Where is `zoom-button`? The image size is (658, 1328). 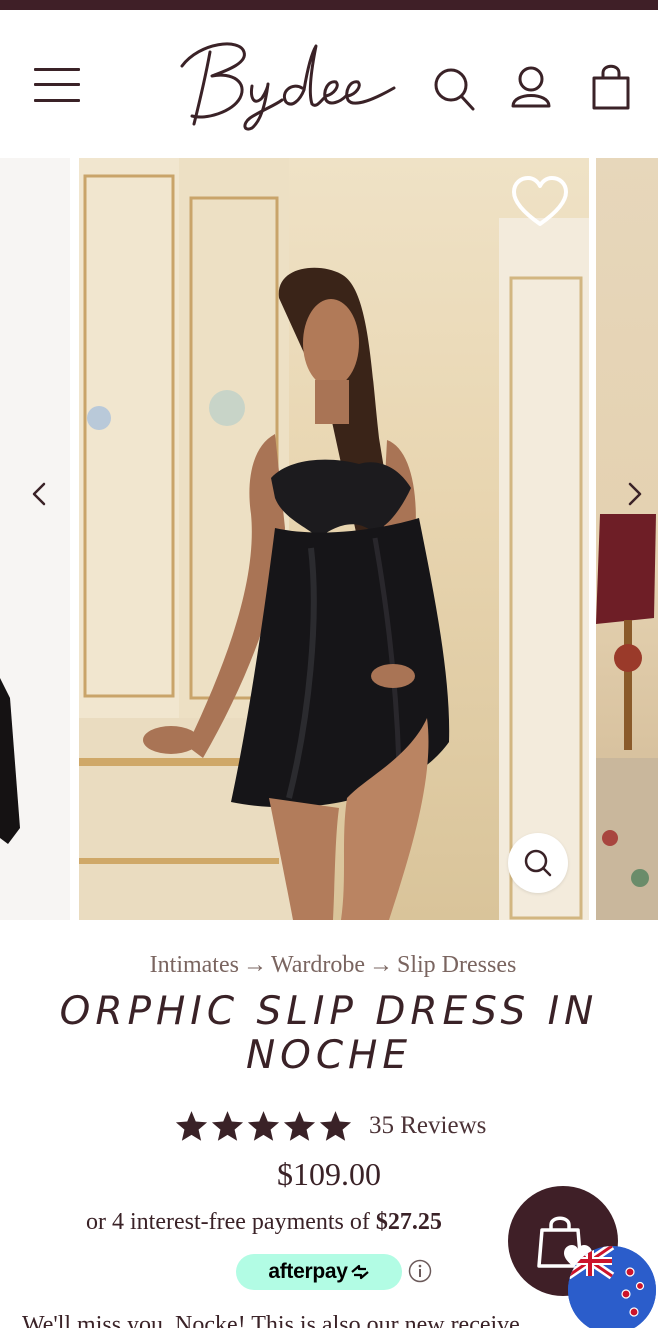 zoom-button is located at coordinates (538, 863).